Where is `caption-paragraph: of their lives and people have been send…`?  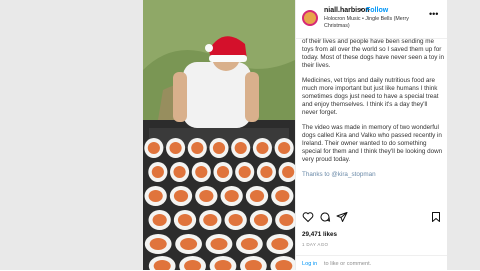
caption-paragraph: of their lives and people have been send… is located at coordinates (373, 53).